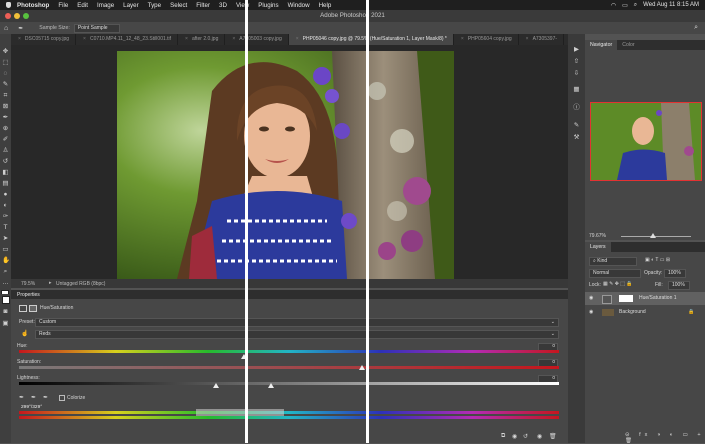 Image resolution: width=705 pixels, height=444 pixels. I want to click on saturation-slider-thumb, so click(362, 367).